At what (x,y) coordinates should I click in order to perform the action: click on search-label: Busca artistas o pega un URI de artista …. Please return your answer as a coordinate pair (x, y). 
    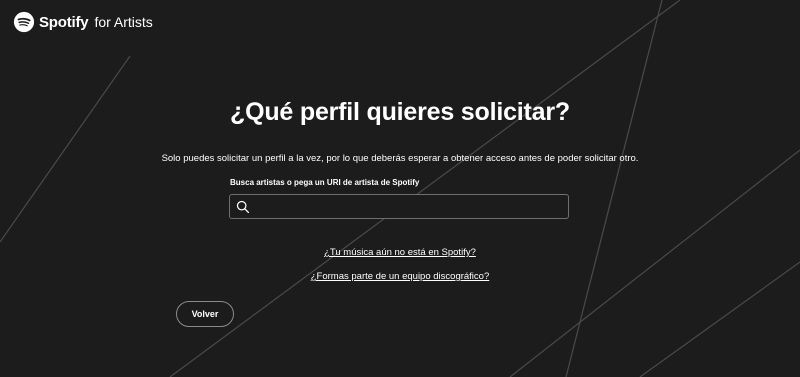
    Looking at the image, I should click on (325, 182).